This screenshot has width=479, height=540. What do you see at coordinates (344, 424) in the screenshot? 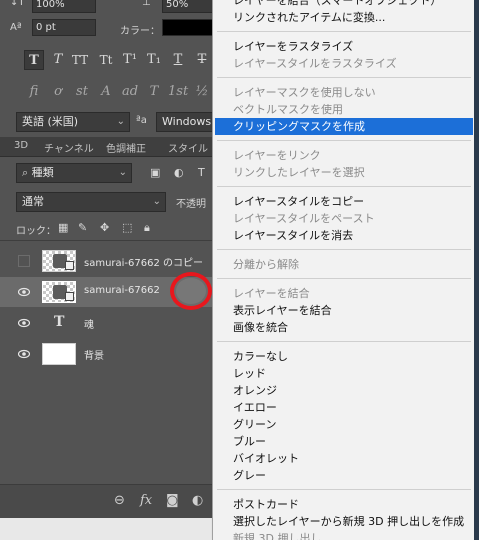
I see `menu-item: グリーン` at bounding box center [344, 424].